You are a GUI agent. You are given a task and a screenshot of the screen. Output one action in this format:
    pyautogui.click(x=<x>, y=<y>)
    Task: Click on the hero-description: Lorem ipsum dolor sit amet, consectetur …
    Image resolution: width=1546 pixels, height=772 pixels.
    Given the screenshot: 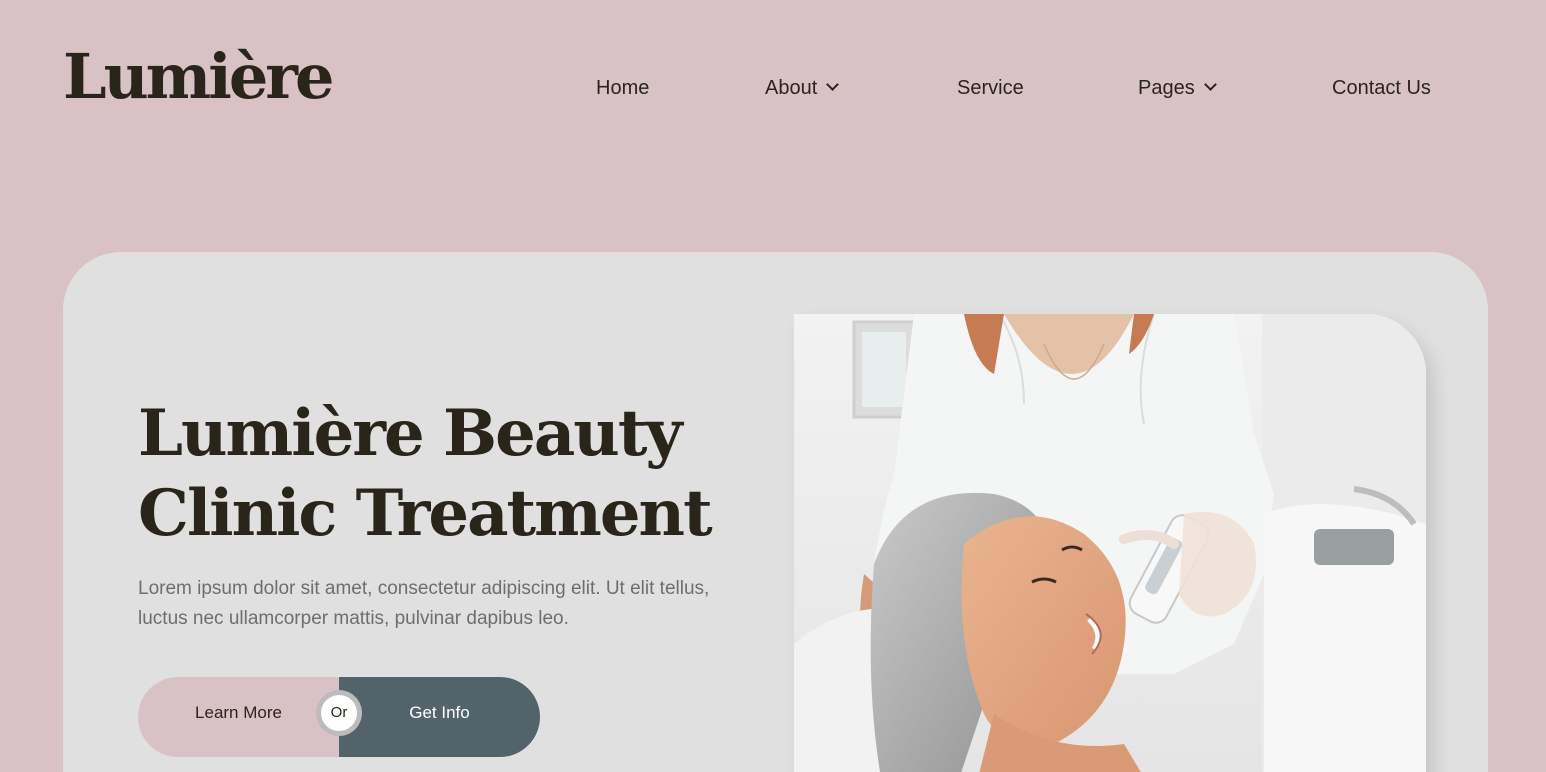 What is the action you would take?
    pyautogui.click(x=458, y=604)
    